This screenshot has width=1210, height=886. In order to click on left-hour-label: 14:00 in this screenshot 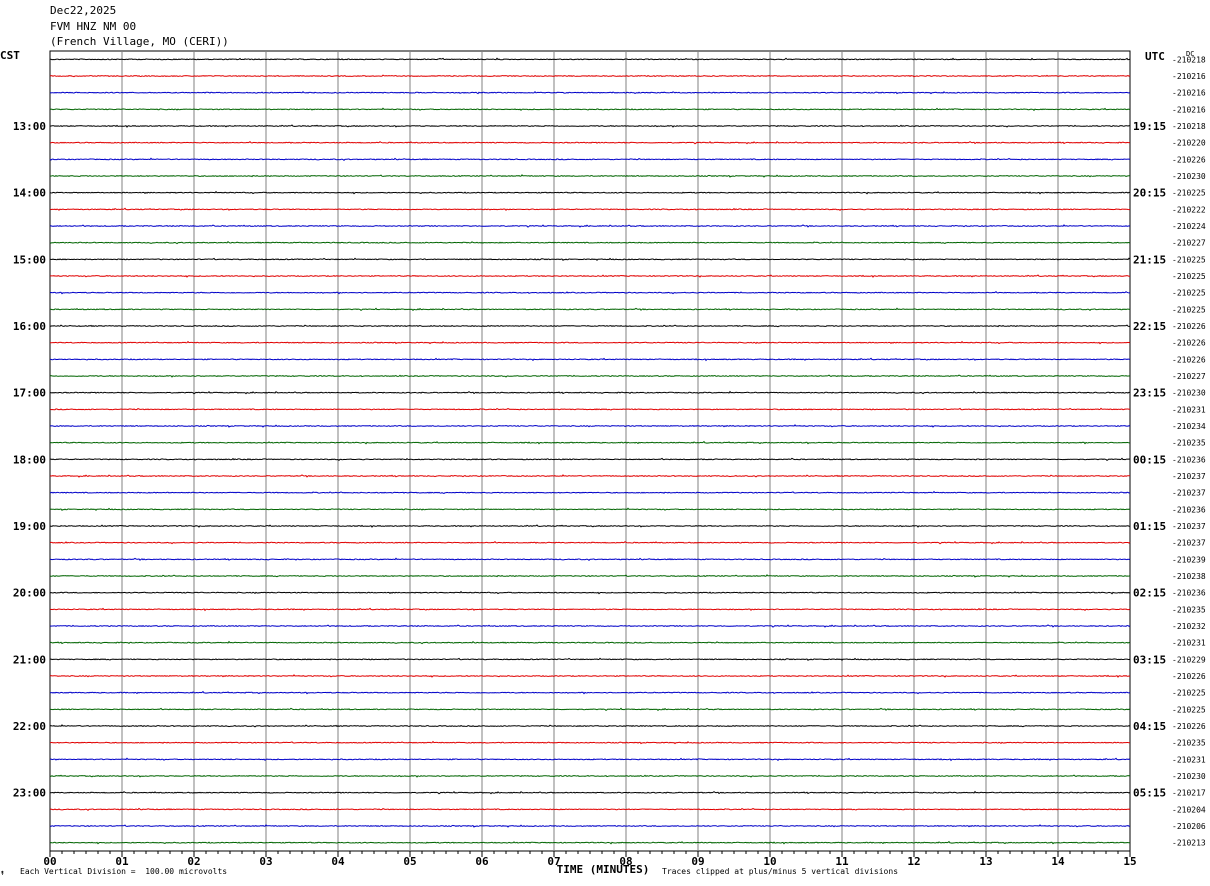, I will do `click(29, 193)`.